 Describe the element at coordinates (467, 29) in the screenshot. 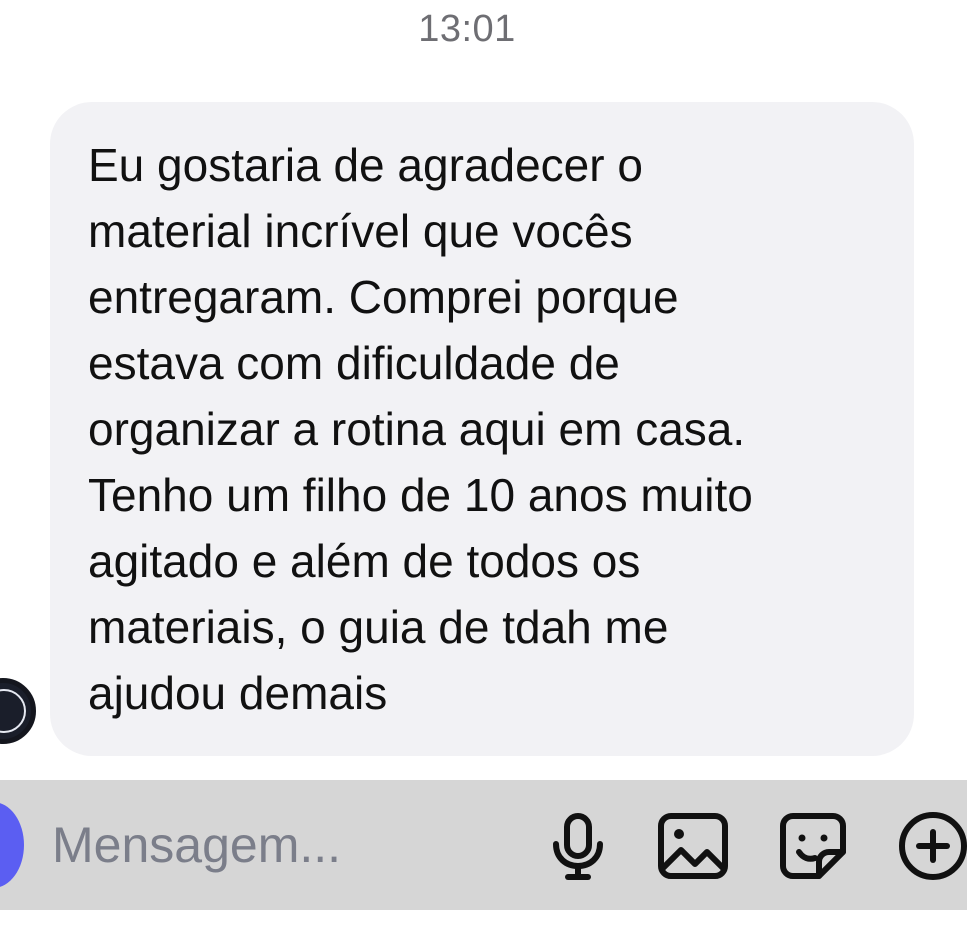

I see `message-timestamp: 13:01` at that location.